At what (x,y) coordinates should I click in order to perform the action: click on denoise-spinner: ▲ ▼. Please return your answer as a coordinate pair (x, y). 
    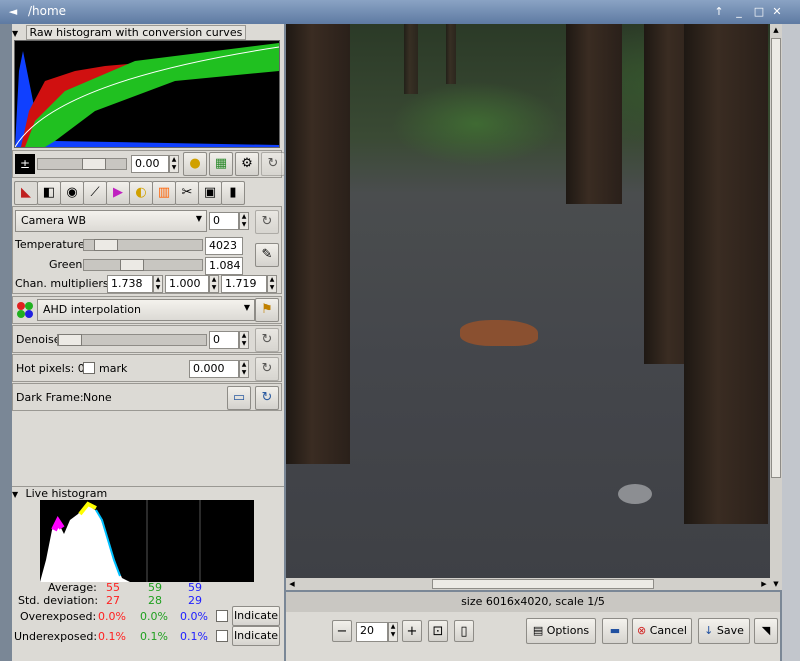
    Looking at the image, I should click on (244, 340).